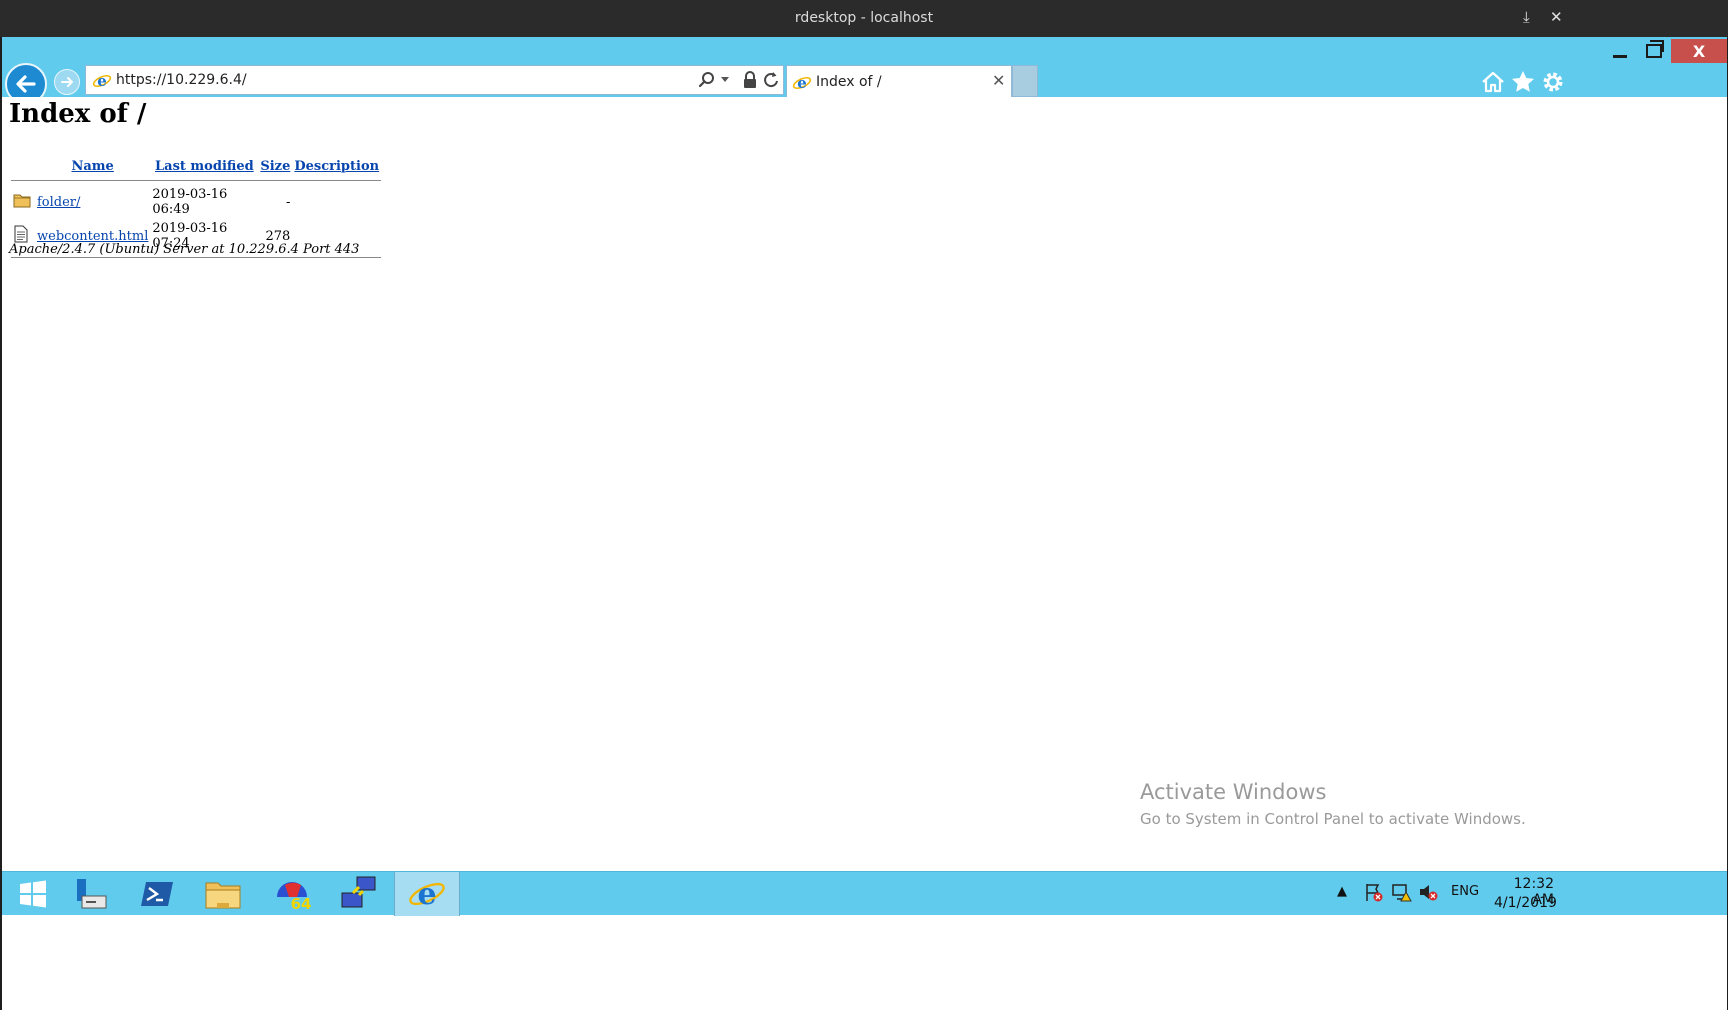  What do you see at coordinates (725, 80) in the screenshot?
I see `chevron-down-icon` at bounding box center [725, 80].